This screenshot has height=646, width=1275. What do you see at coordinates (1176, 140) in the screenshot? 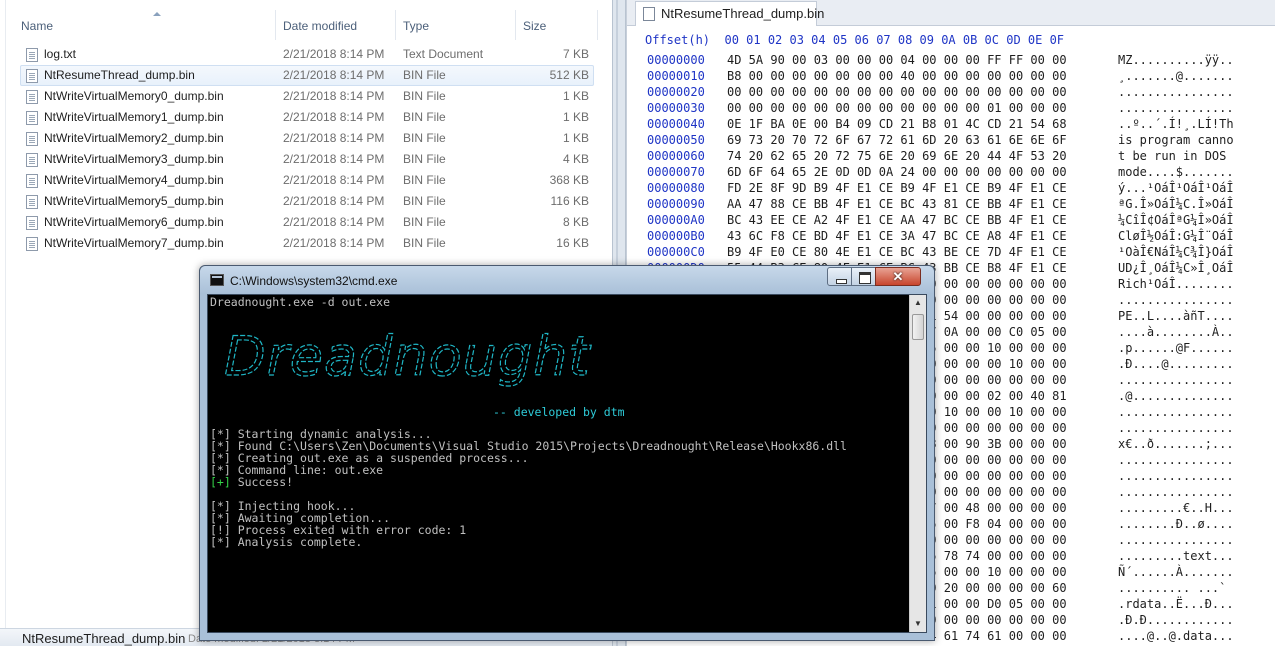
I see `hex-ascii: is program canno` at bounding box center [1176, 140].